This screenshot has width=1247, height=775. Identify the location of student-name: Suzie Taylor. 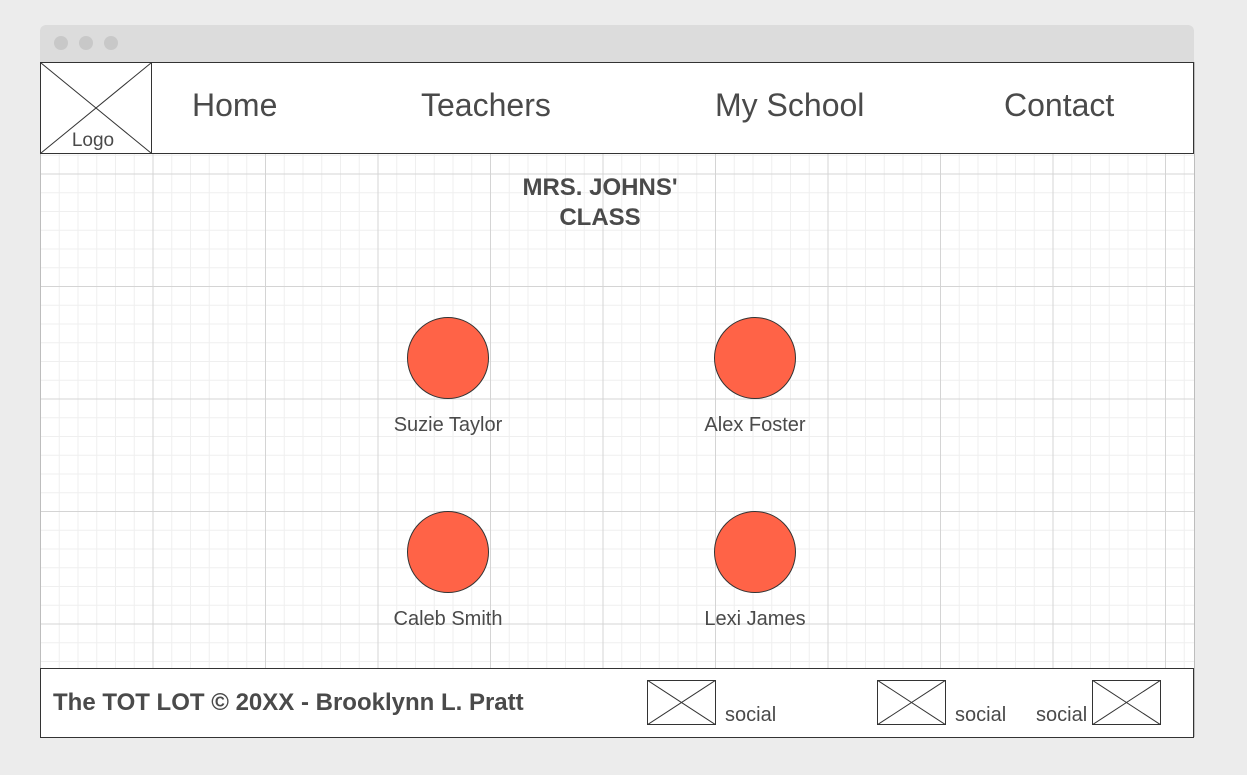
(448, 425).